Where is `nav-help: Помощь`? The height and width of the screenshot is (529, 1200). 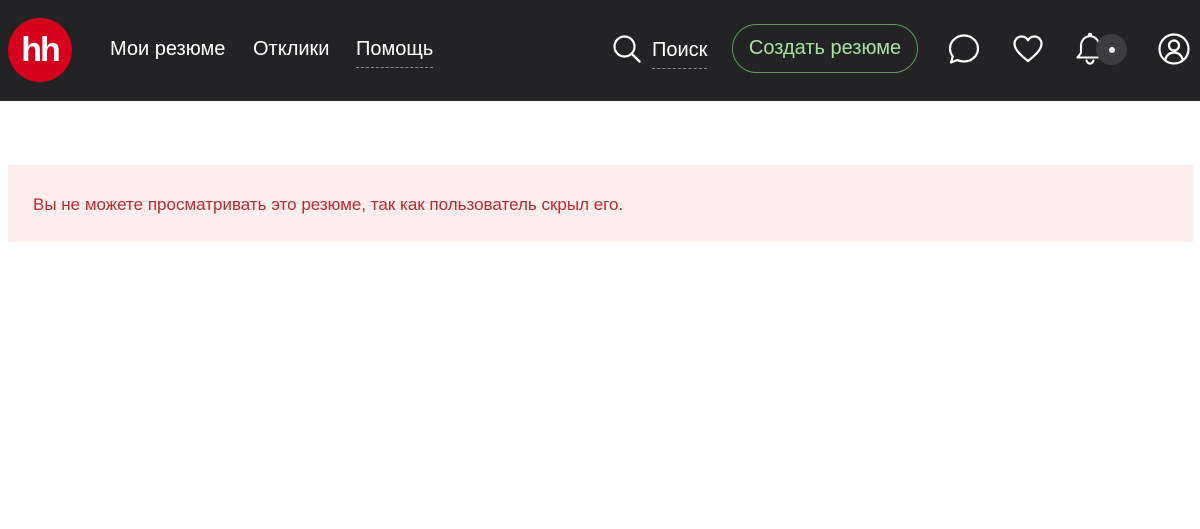
nav-help: Помощь is located at coordinates (395, 52).